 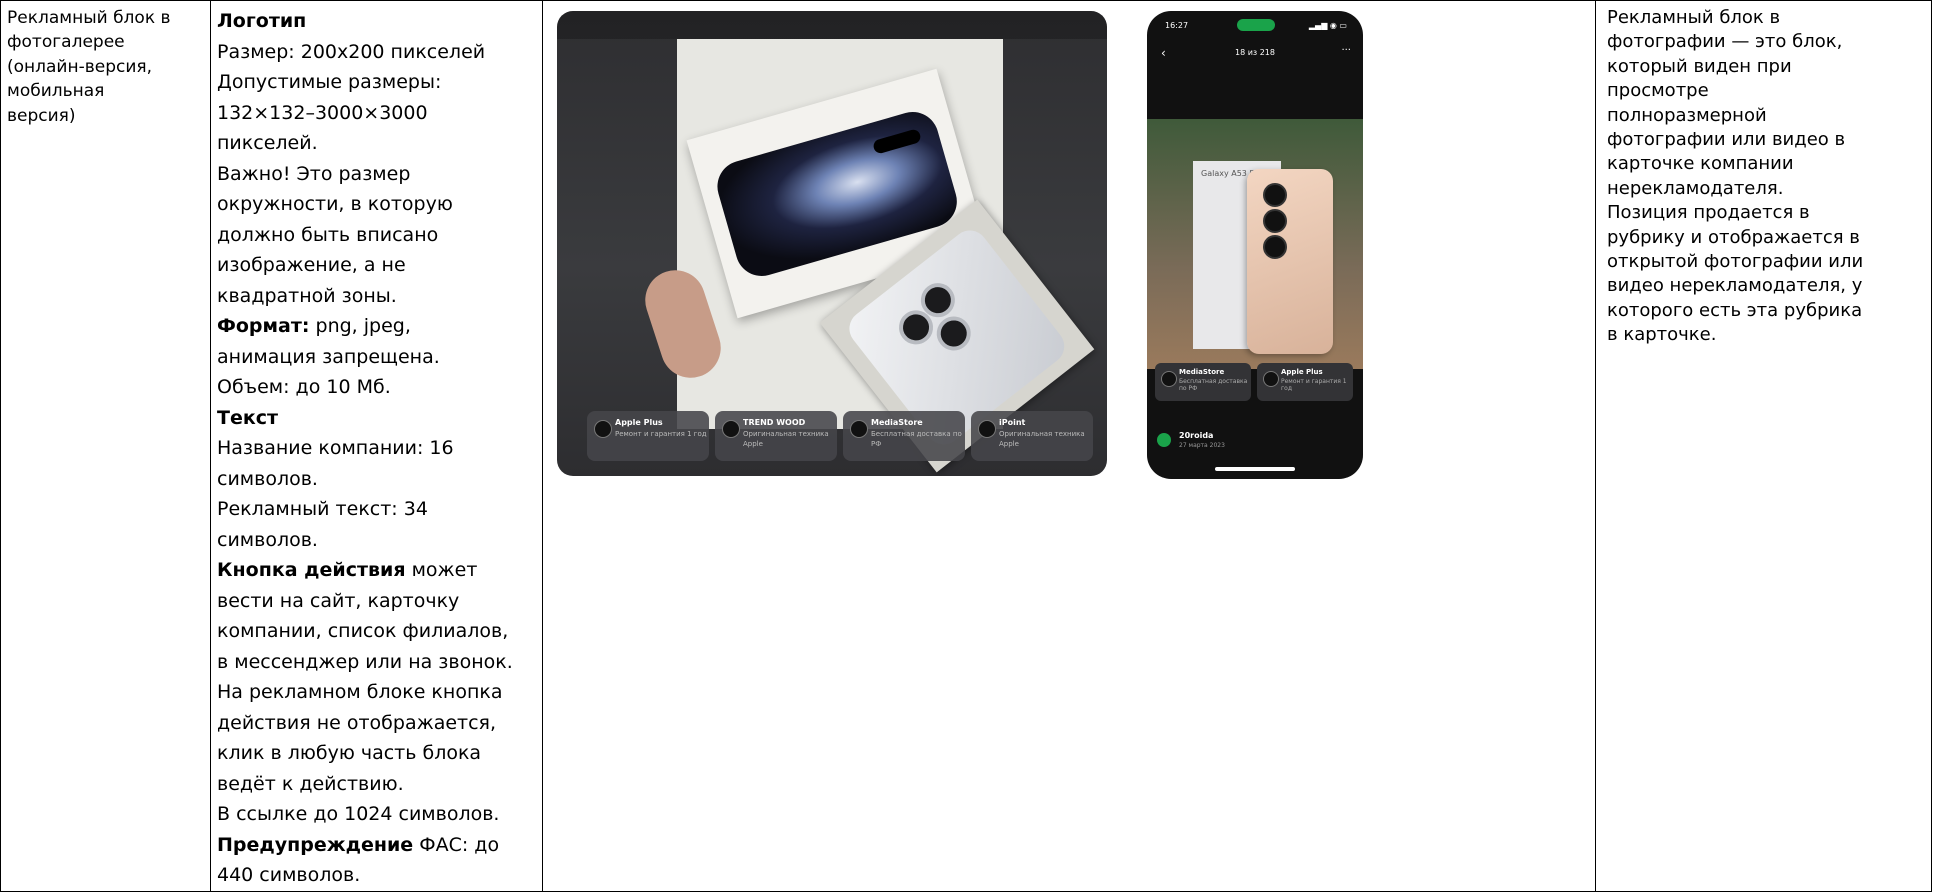 I want to click on status-bar: 16:27 ▂▄▆ ◉ ▭, so click(x=1255, y=26).